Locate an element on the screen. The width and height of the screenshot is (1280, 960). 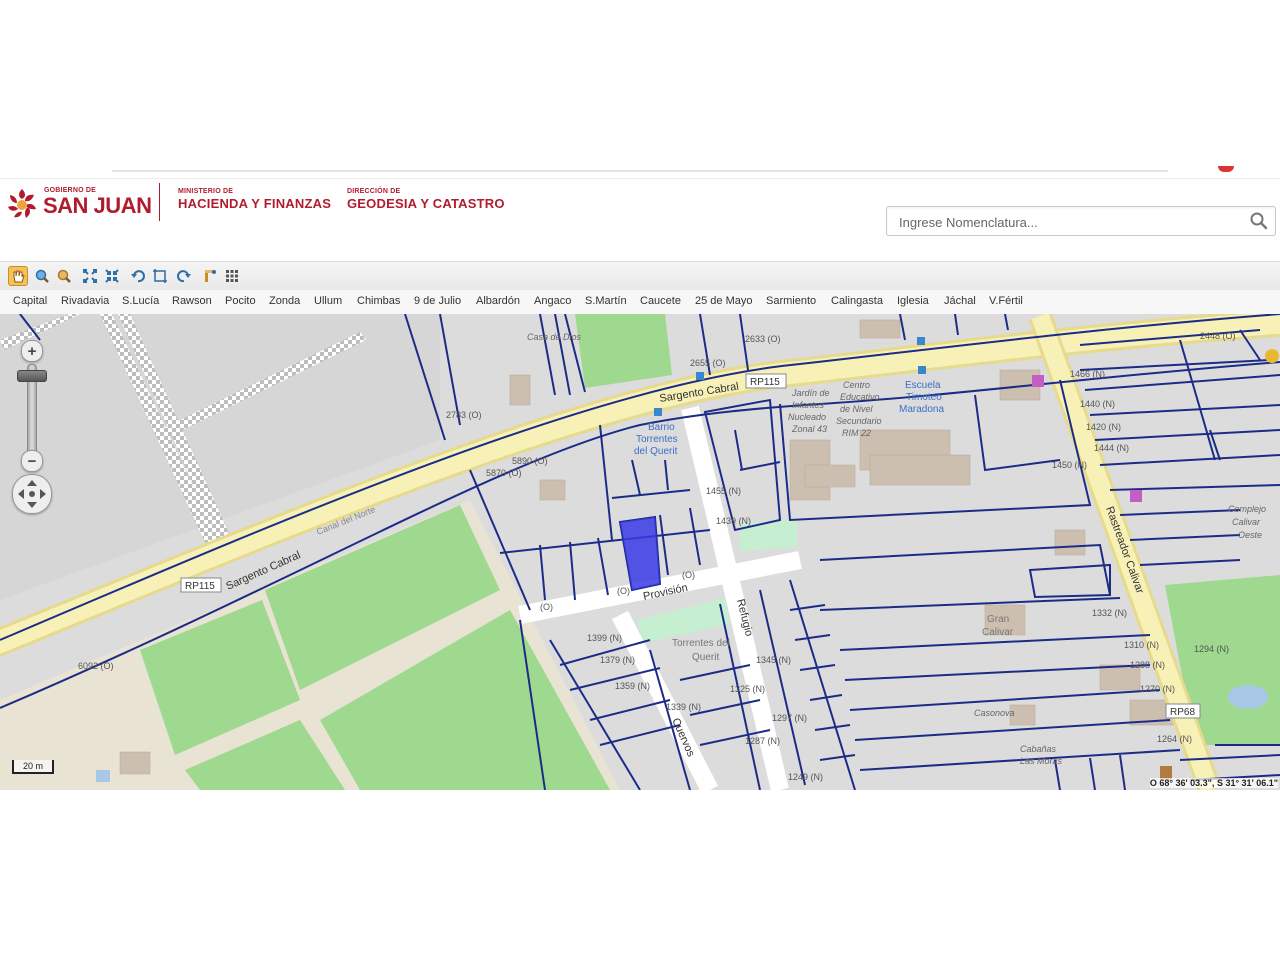
top-accent-mark is located at coordinates (1226, 169).